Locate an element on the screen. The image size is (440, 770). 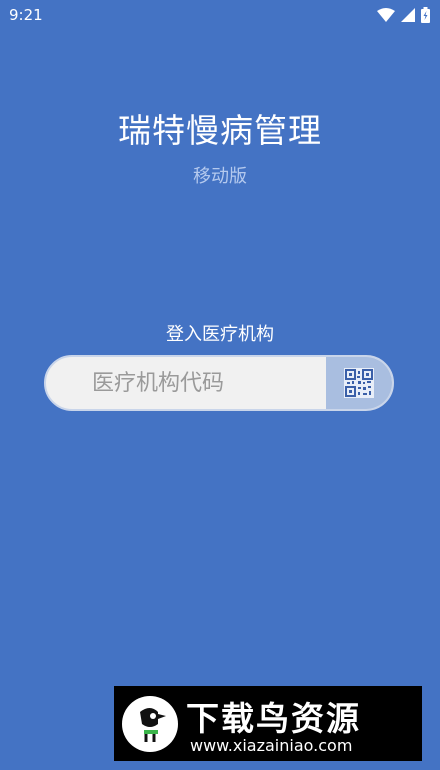
watermark-banner: 下载鸟资源 www.xiazainiao.com is located at coordinates (268, 723).